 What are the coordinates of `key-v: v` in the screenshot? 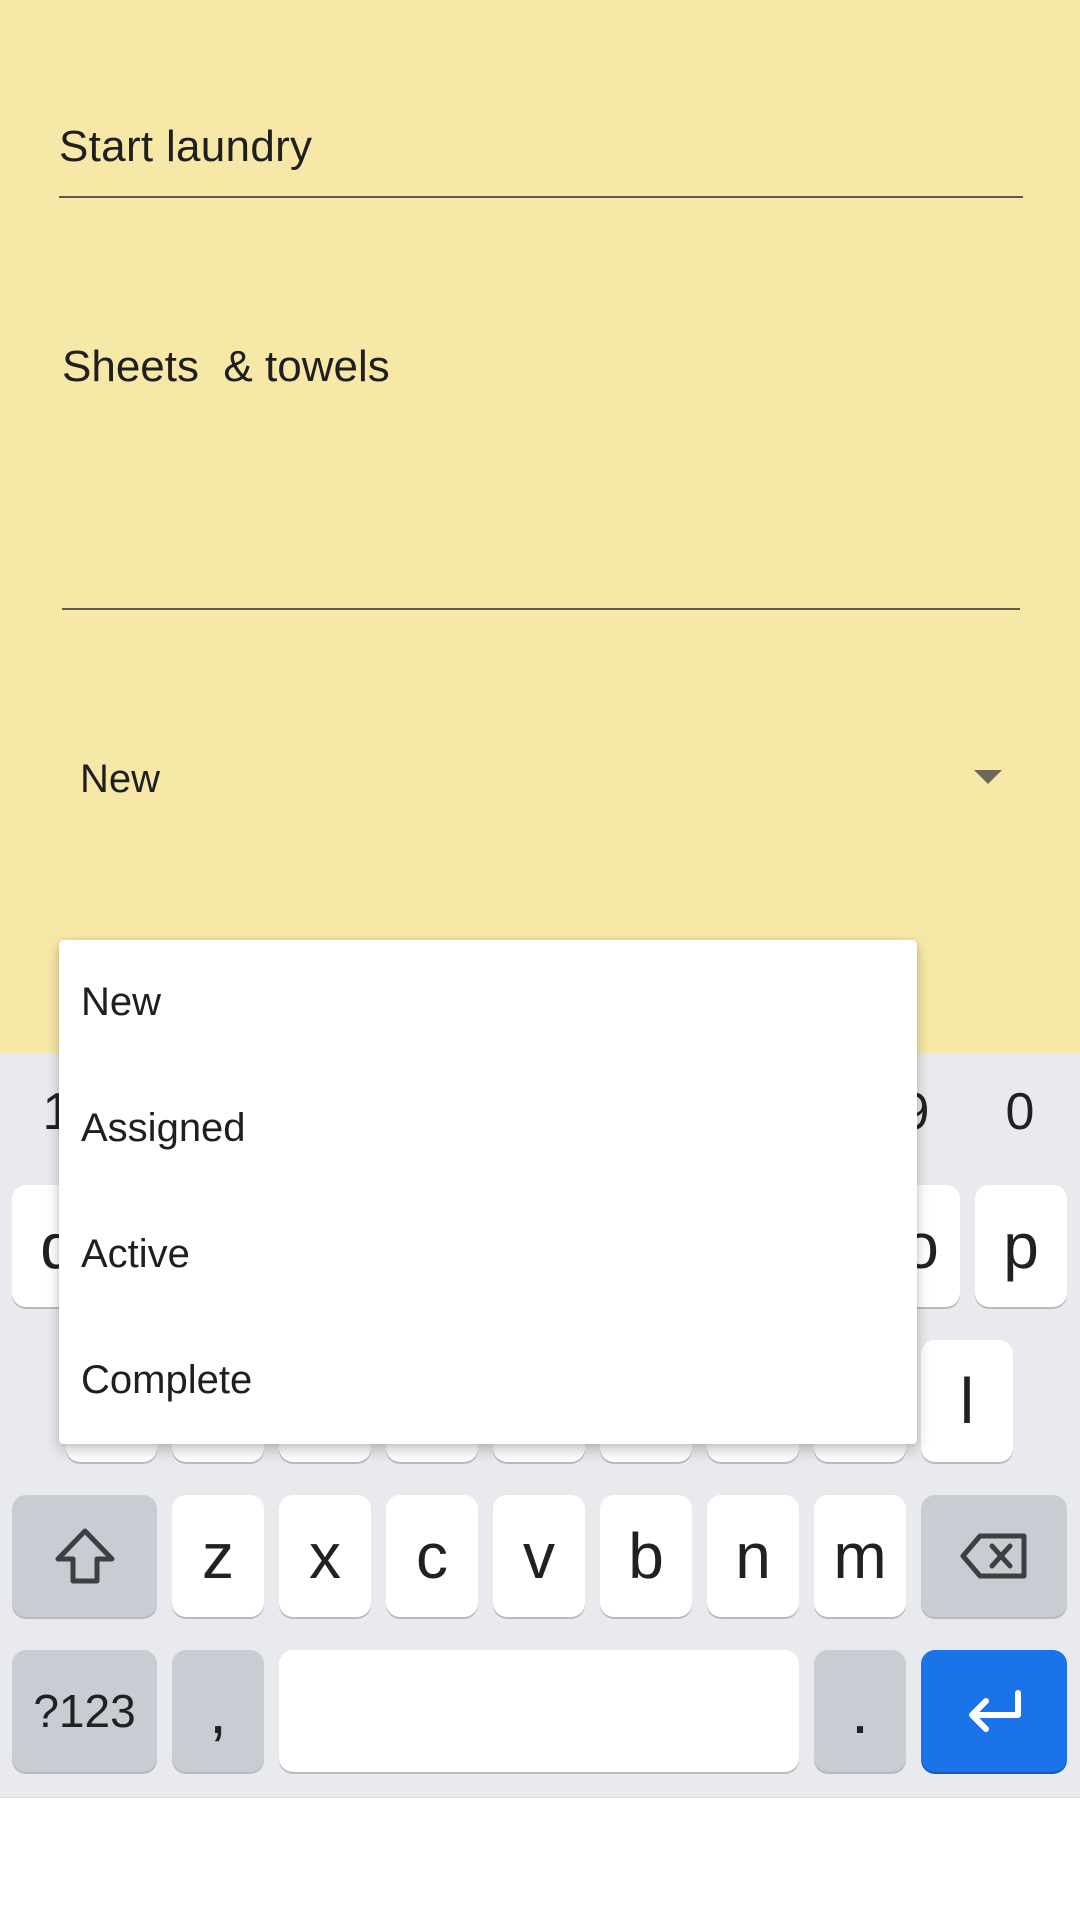 It's located at (539, 1556).